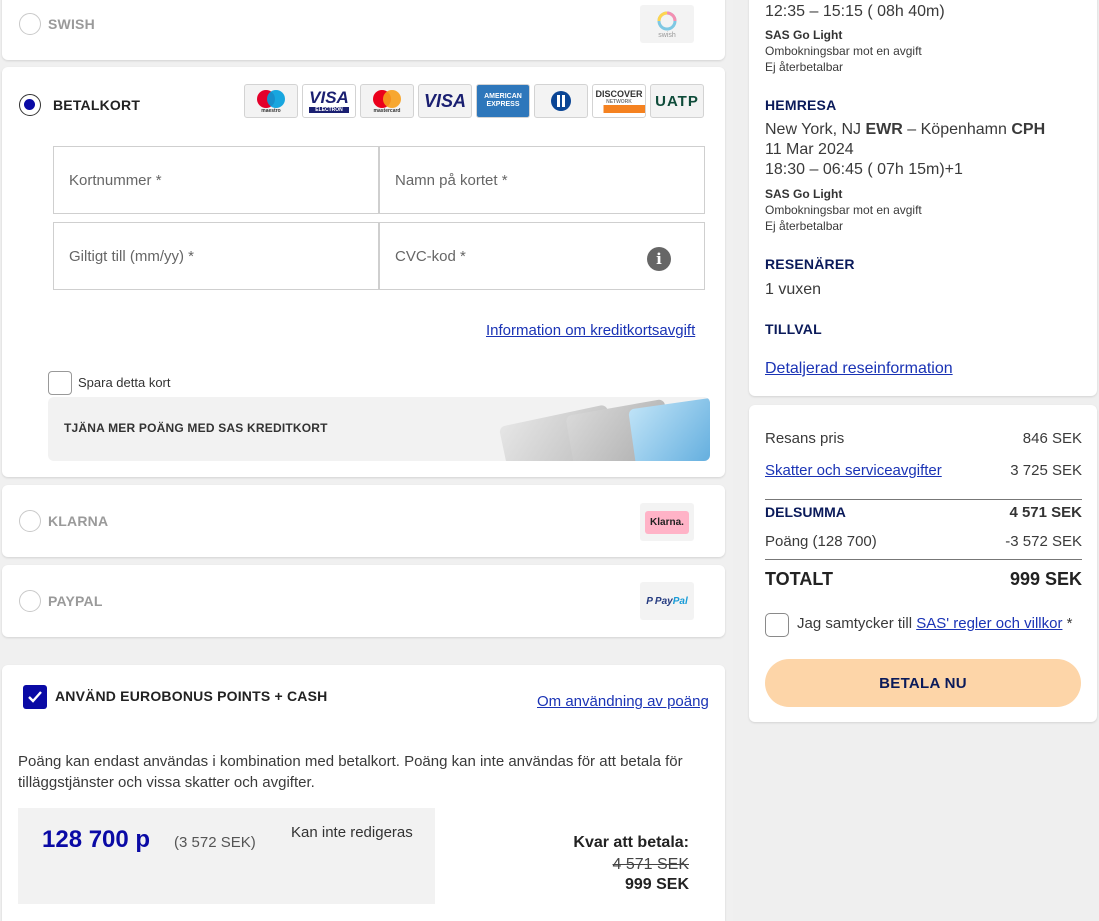  I want to click on old-amount: 4 571 SEK, so click(651, 864).